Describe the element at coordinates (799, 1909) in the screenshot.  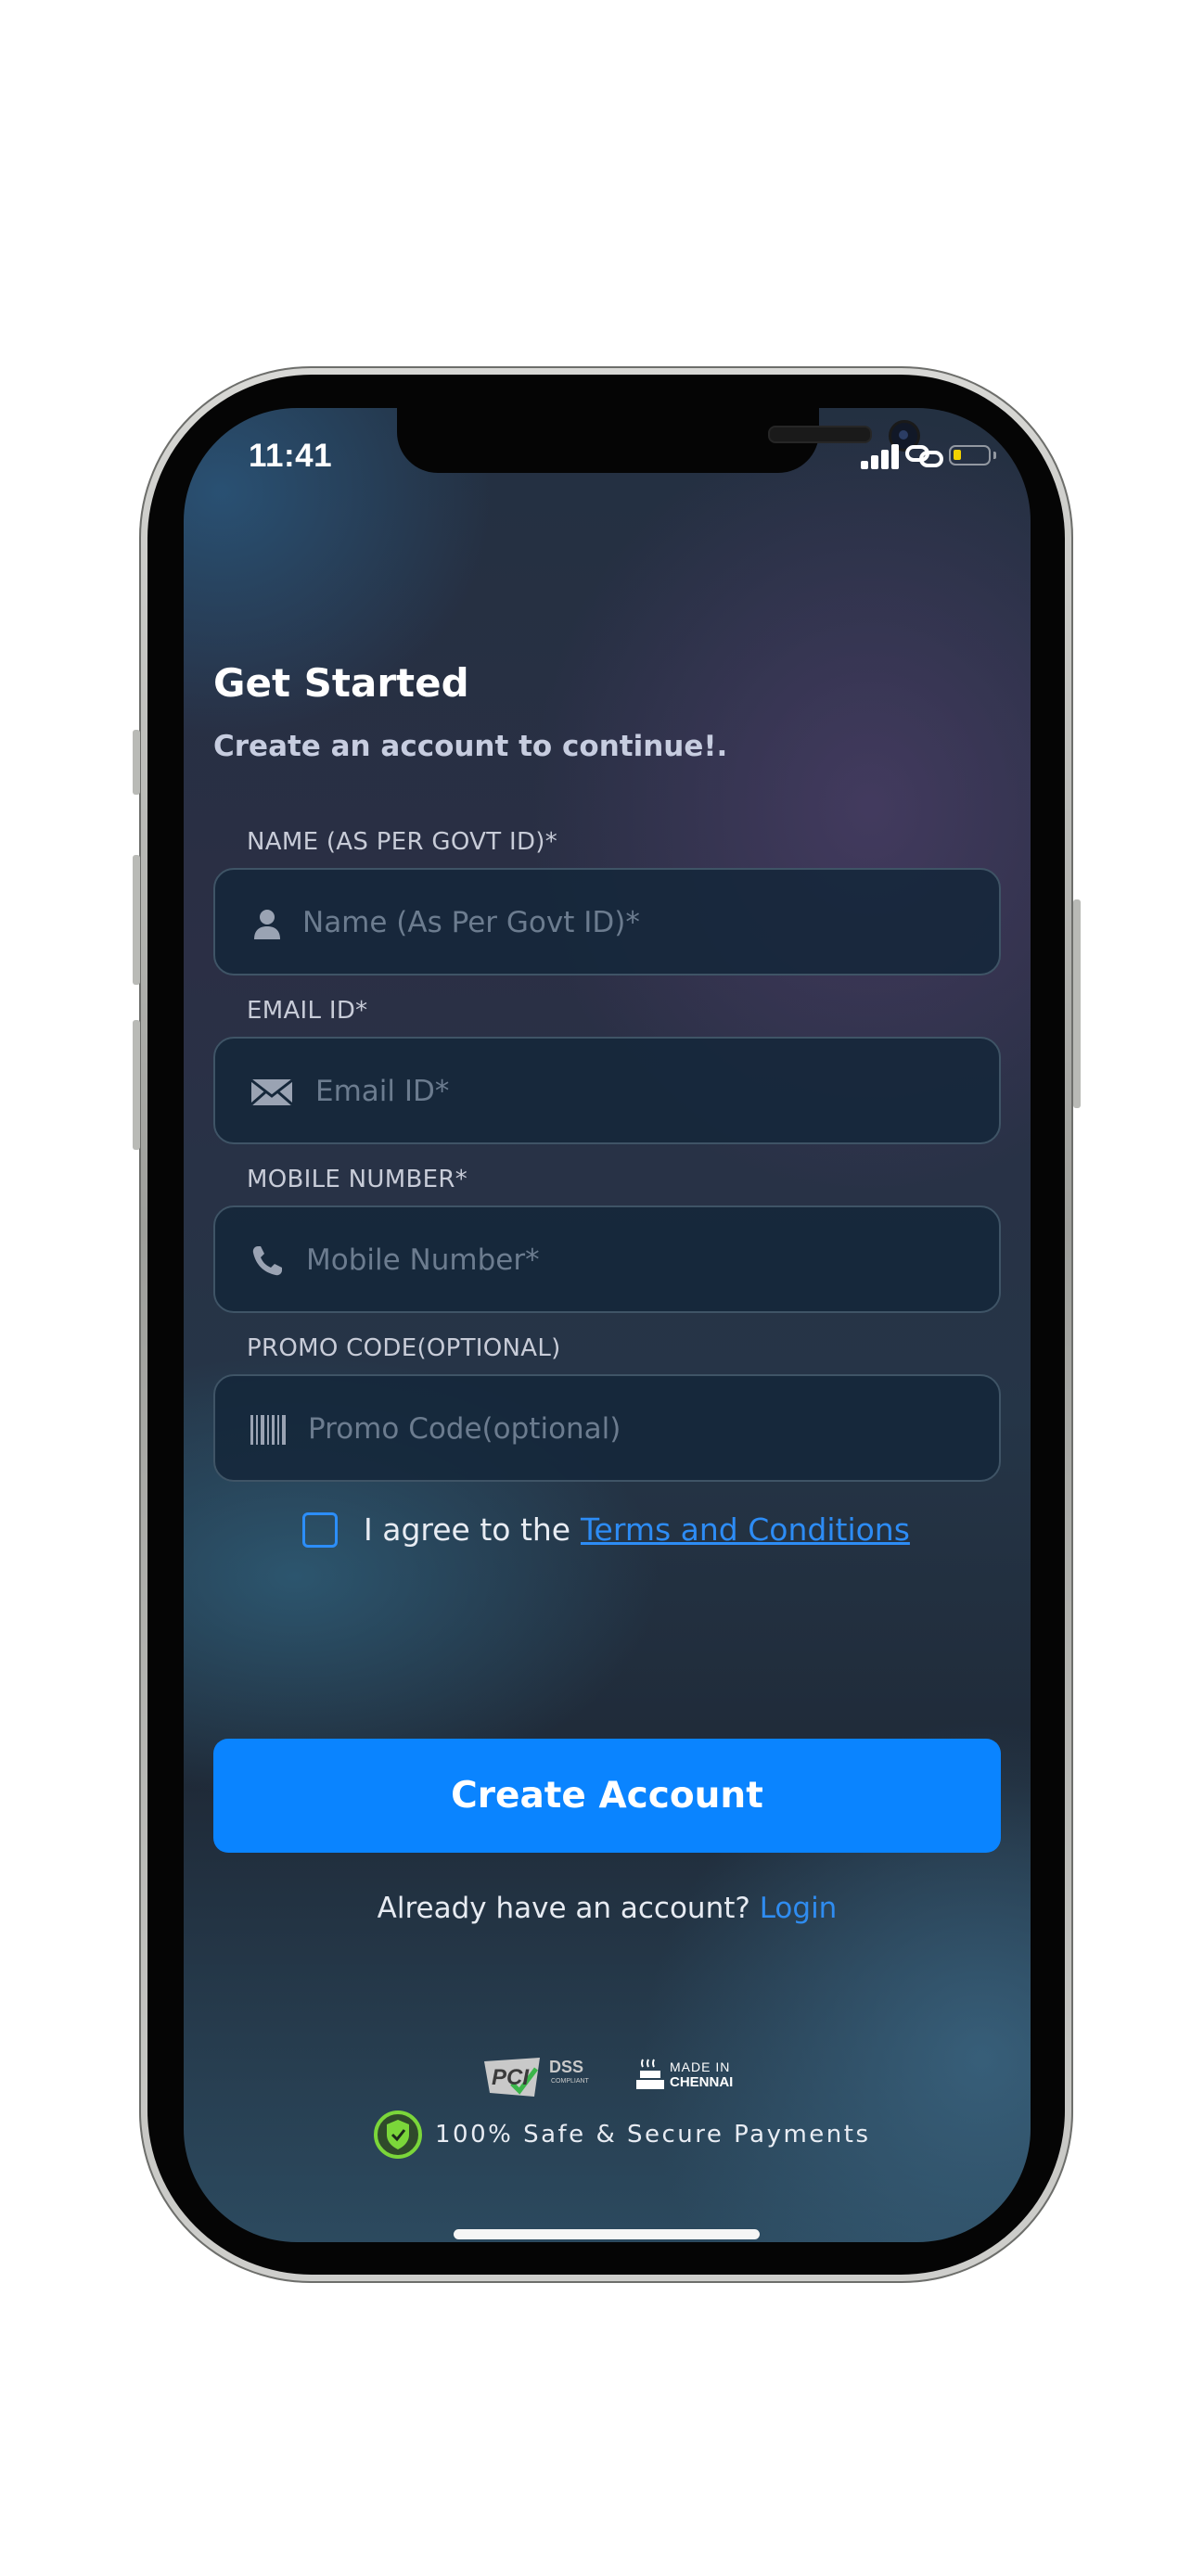
I see `login-link: Login` at that location.